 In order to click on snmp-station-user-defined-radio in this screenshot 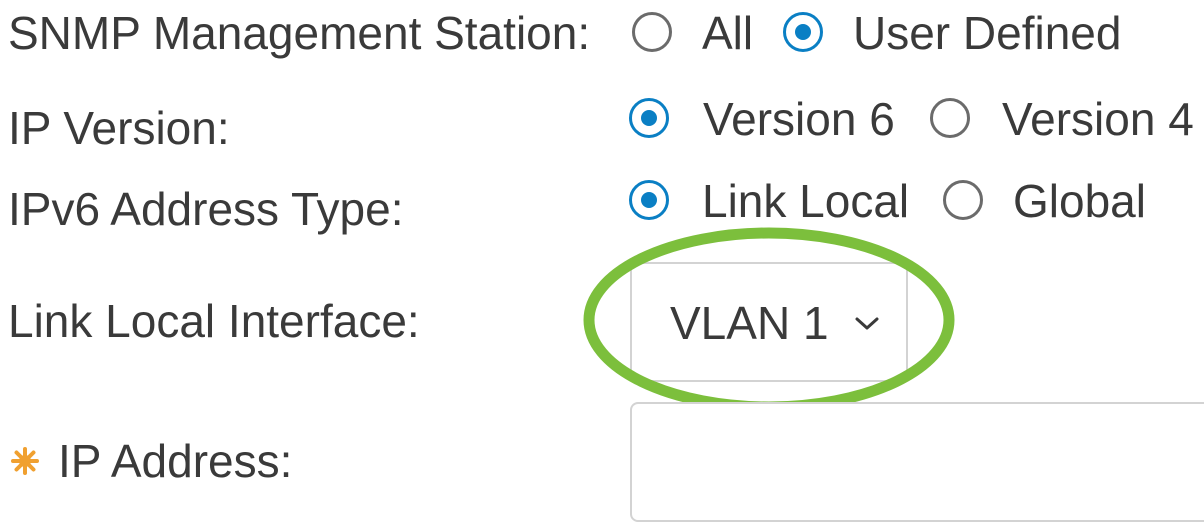, I will do `click(803, 32)`.